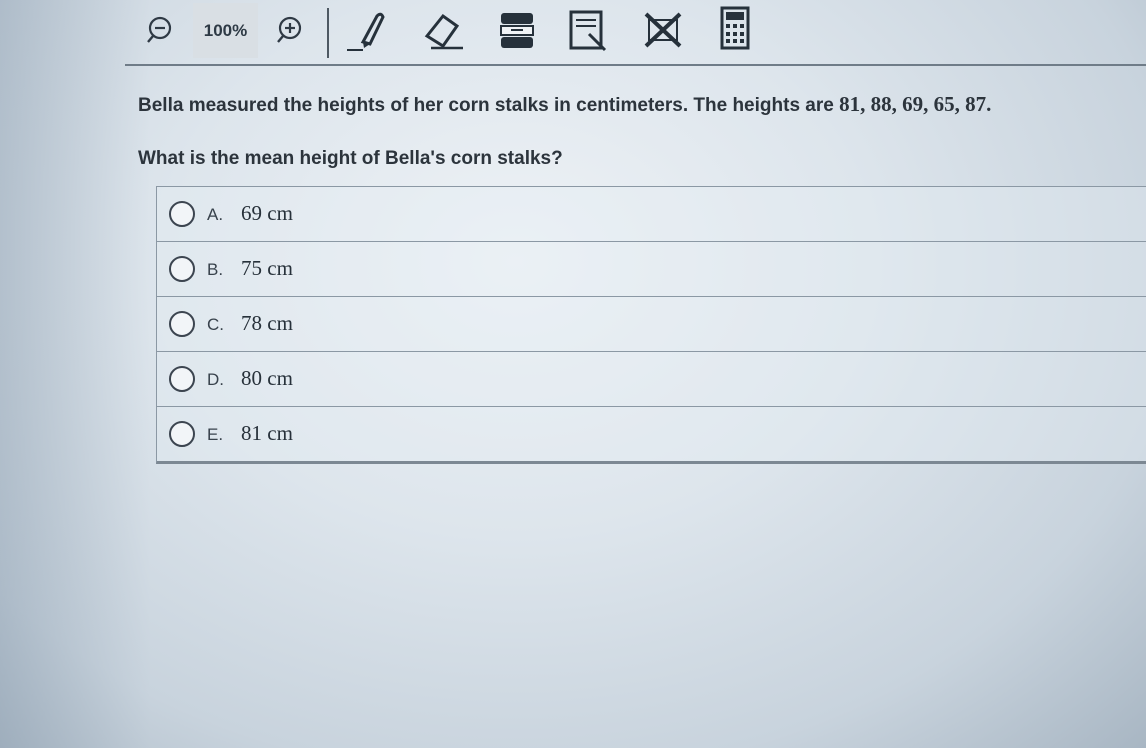  Describe the element at coordinates (215, 324) in the screenshot. I see `choice-letter: C.` at that location.